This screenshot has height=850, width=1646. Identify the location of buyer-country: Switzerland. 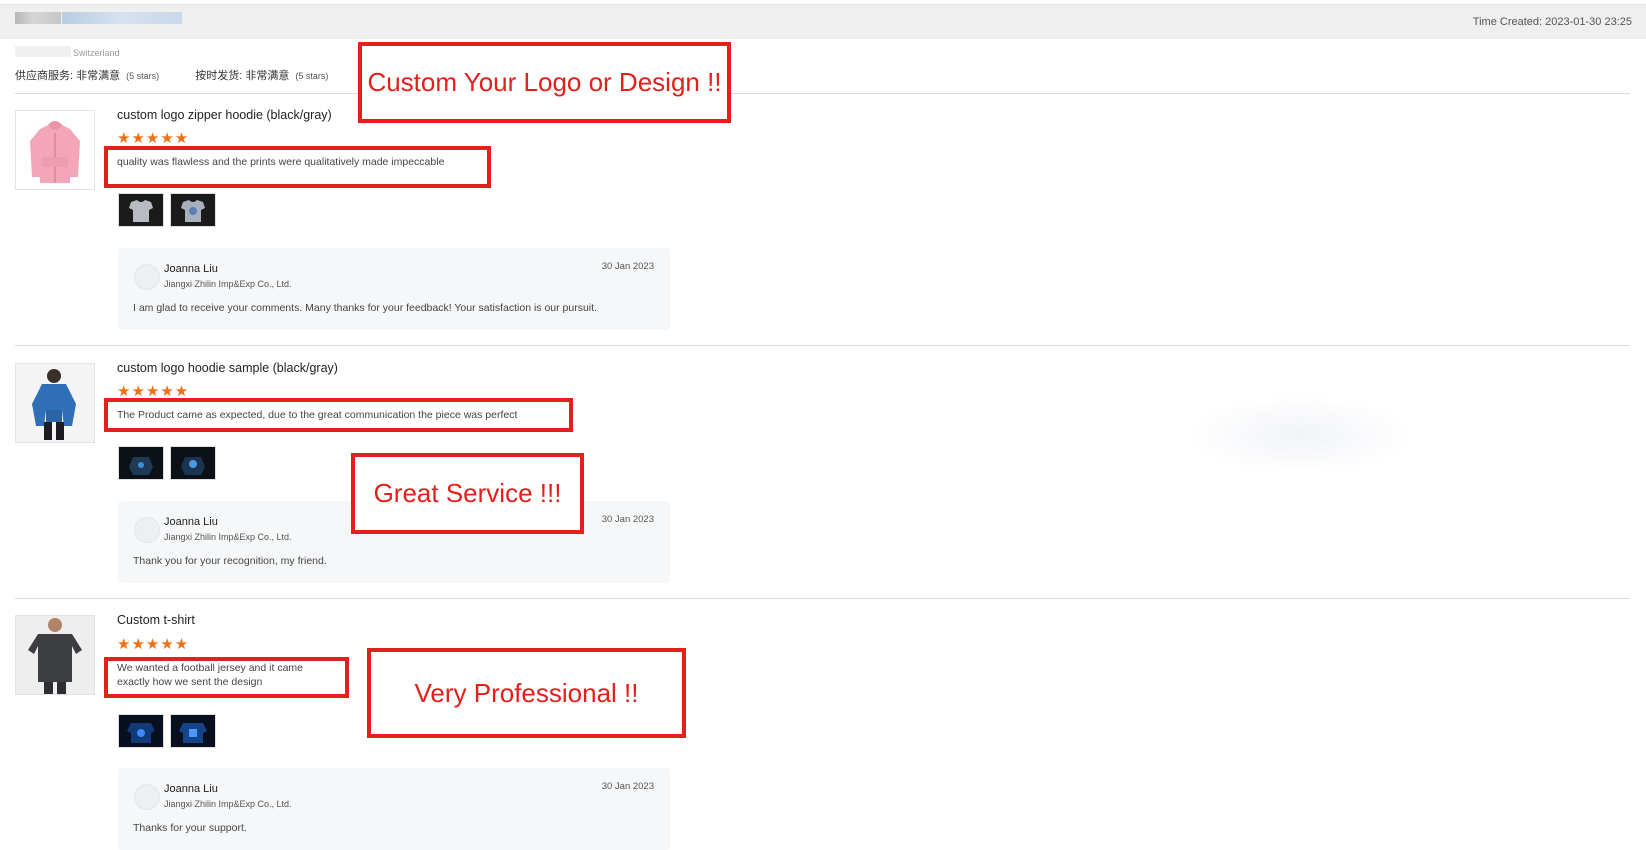
(96, 53).